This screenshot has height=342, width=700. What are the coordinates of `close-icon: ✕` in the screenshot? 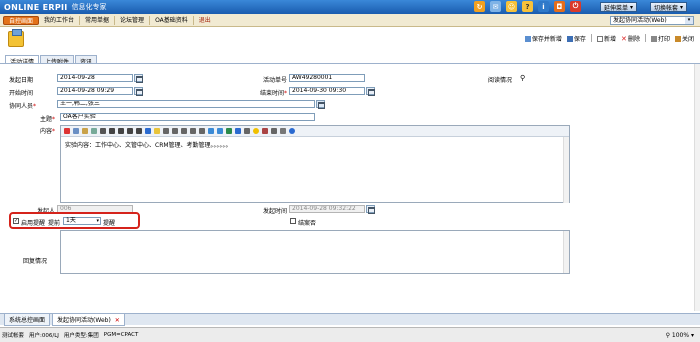 It's located at (117, 320).